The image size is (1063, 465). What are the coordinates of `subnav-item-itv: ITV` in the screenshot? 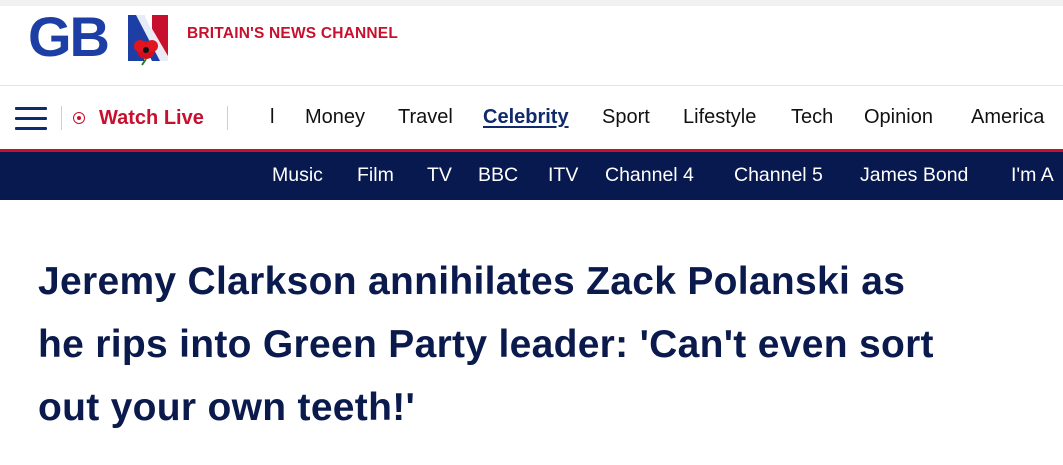 It's located at (563, 175).